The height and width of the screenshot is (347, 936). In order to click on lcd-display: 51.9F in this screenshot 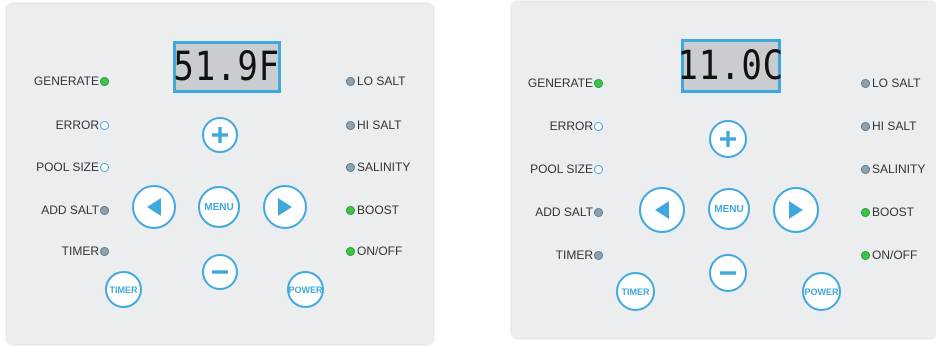, I will do `click(227, 67)`.